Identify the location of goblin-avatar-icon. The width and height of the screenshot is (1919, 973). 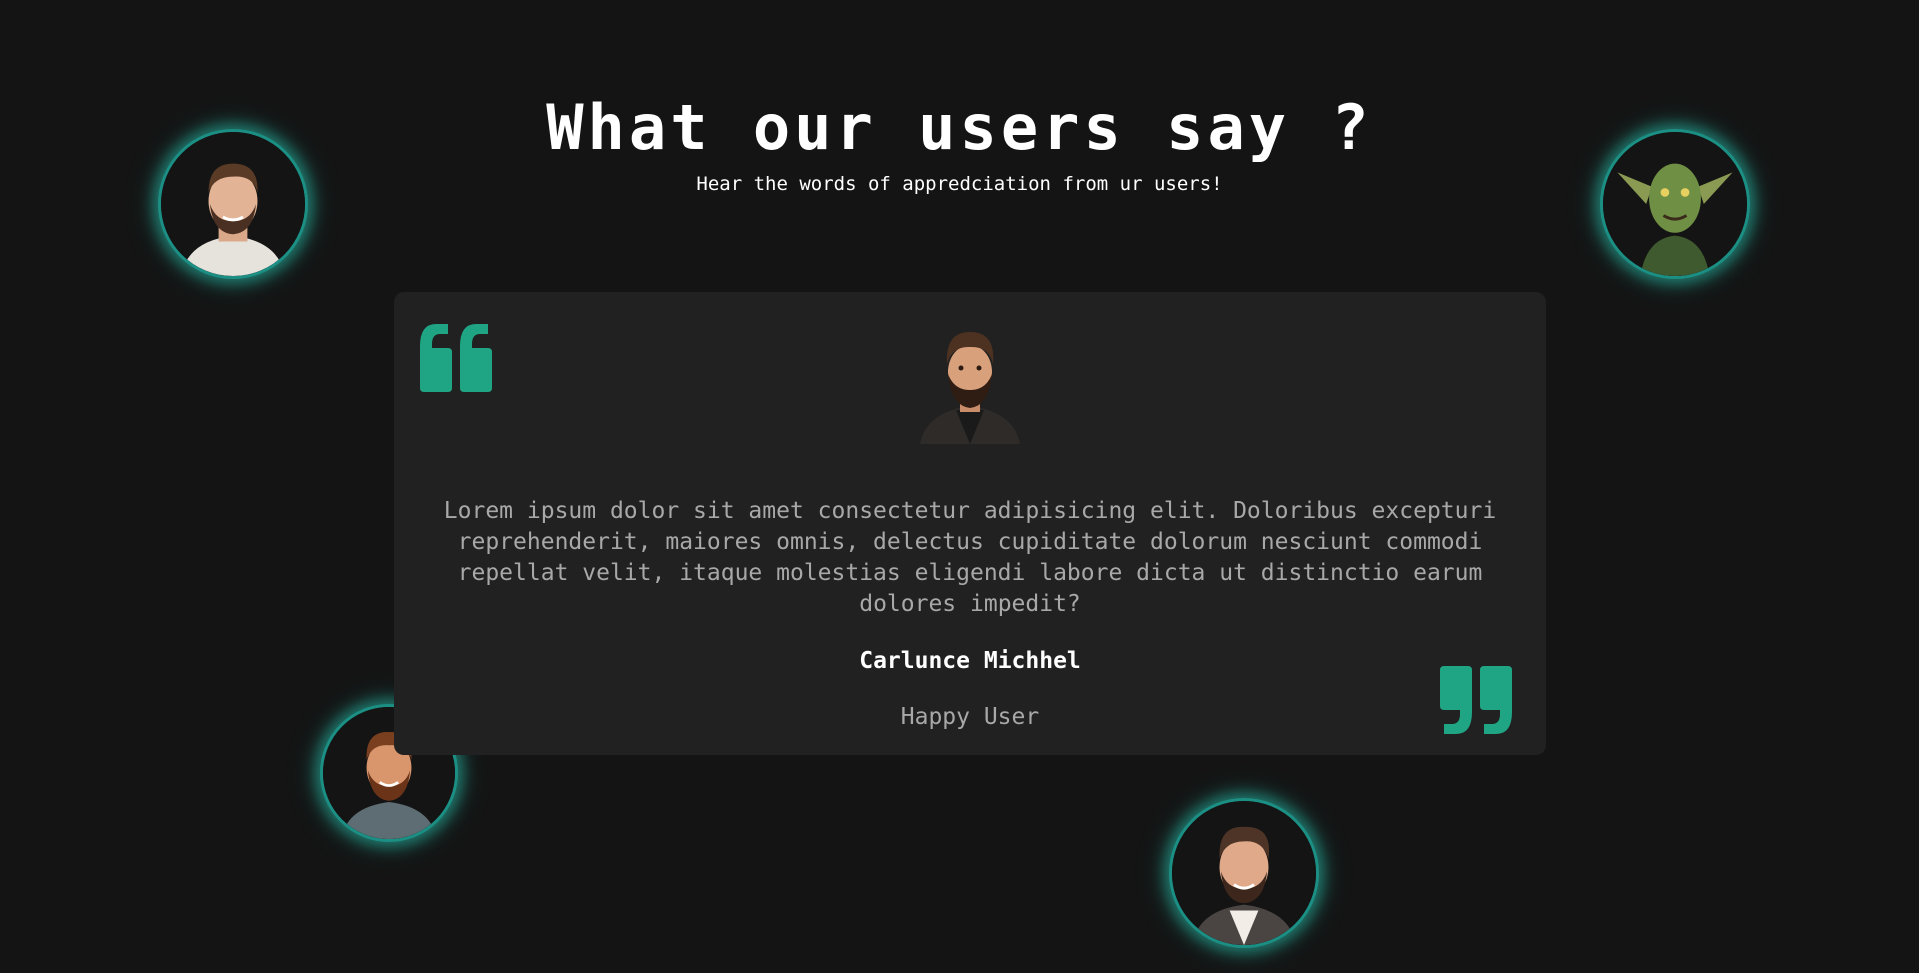
(1675, 204).